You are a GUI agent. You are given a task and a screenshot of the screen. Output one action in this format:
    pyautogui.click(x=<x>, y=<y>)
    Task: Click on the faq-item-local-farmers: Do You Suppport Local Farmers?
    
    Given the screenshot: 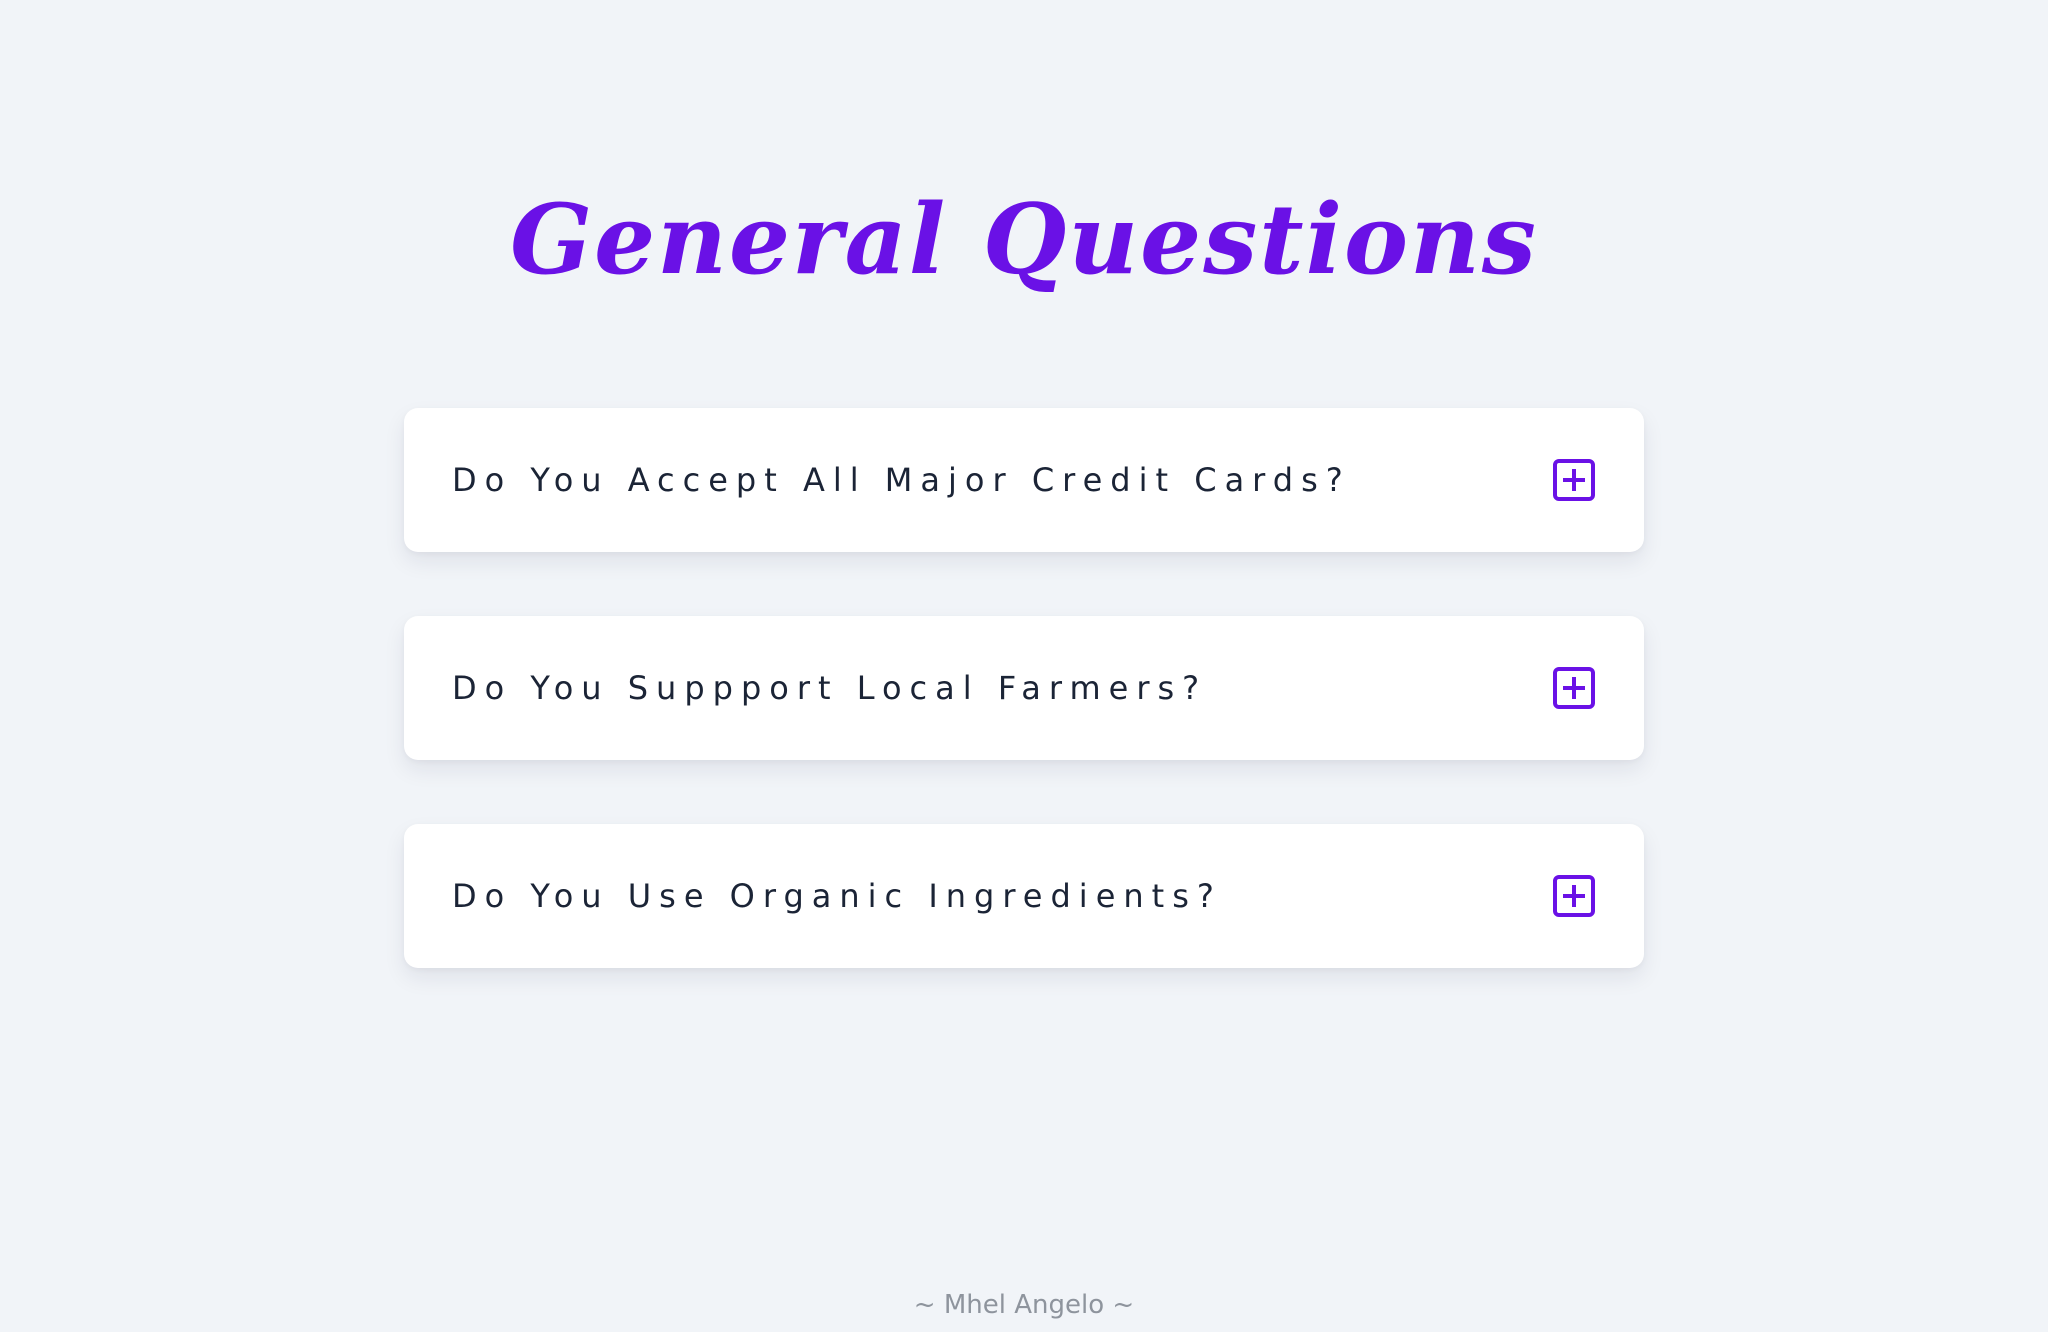 What is the action you would take?
    pyautogui.click(x=1024, y=688)
    